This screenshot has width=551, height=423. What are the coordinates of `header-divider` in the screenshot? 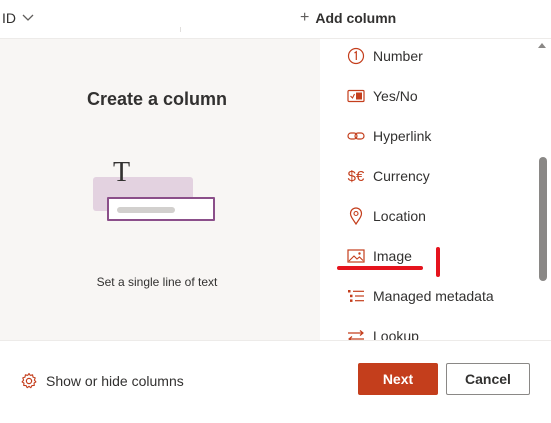 It's located at (180, 29).